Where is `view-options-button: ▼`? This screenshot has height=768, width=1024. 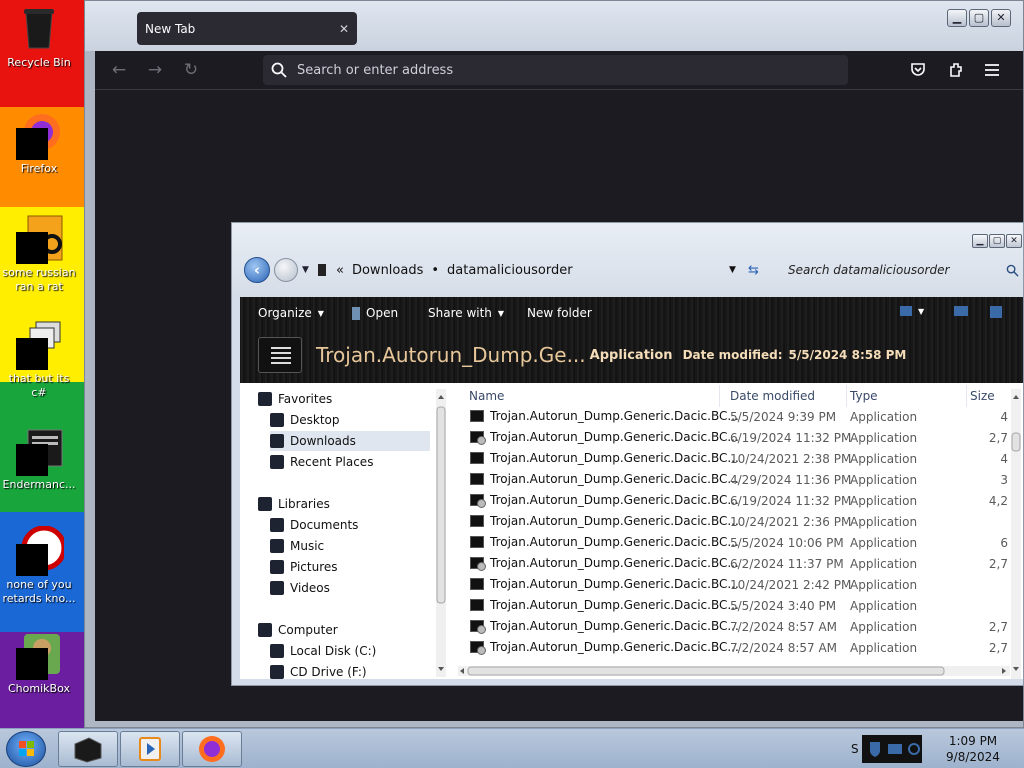
view-options-button: ▼ is located at coordinates (912, 311).